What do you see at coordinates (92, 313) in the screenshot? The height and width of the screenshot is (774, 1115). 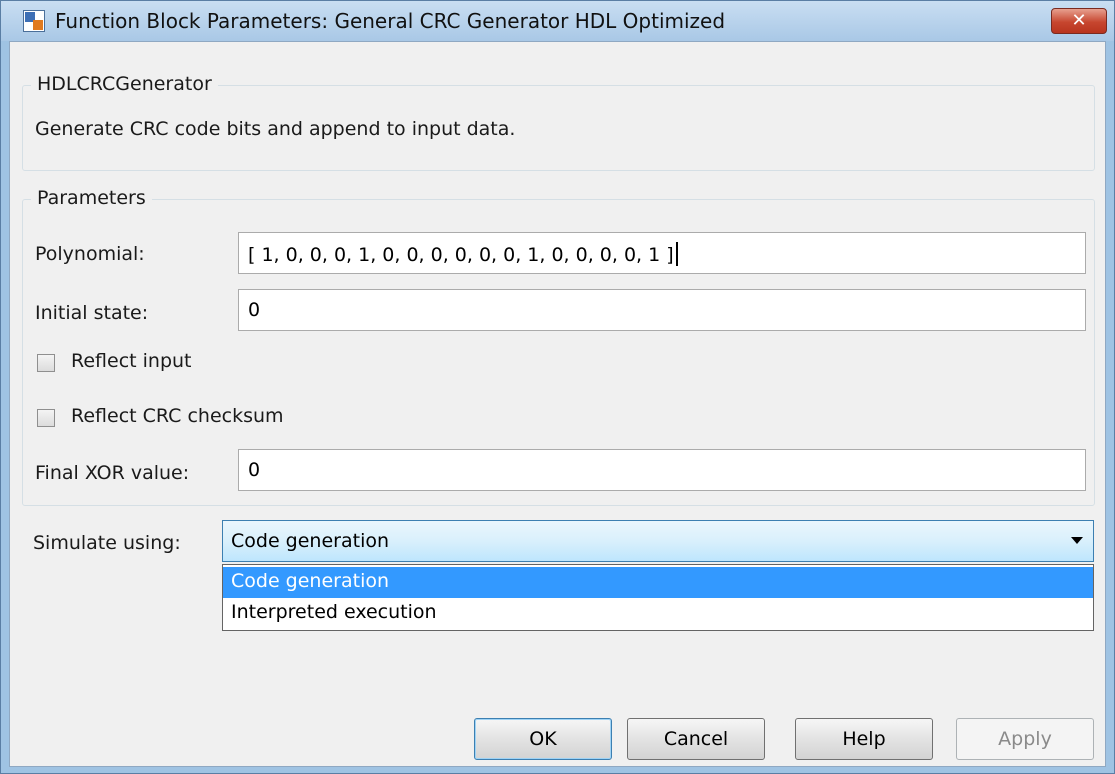 I see `initial-state-label: Initial state:` at bounding box center [92, 313].